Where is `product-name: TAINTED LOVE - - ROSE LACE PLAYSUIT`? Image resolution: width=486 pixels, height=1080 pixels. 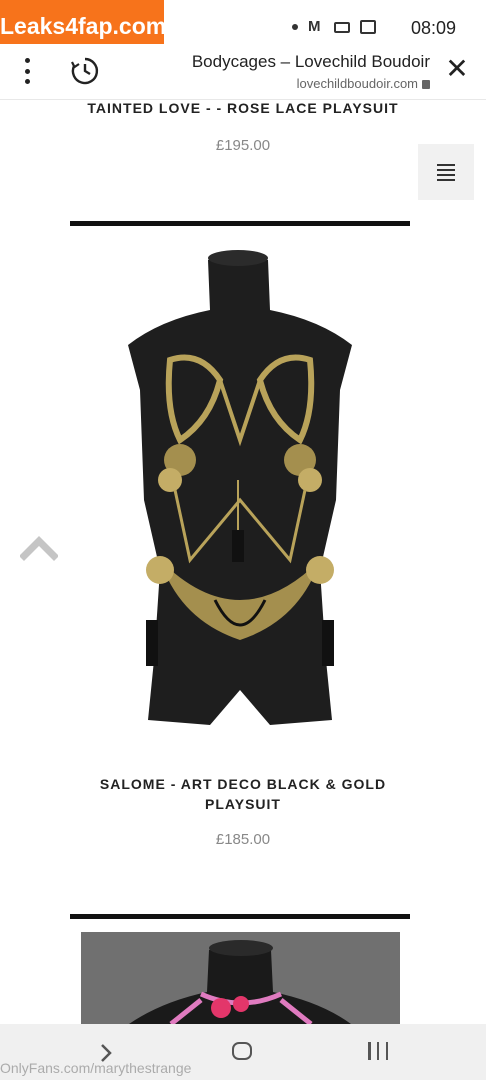 product-name: TAINTED LOVE - - ROSE LACE PLAYSUIT is located at coordinates (243, 108).